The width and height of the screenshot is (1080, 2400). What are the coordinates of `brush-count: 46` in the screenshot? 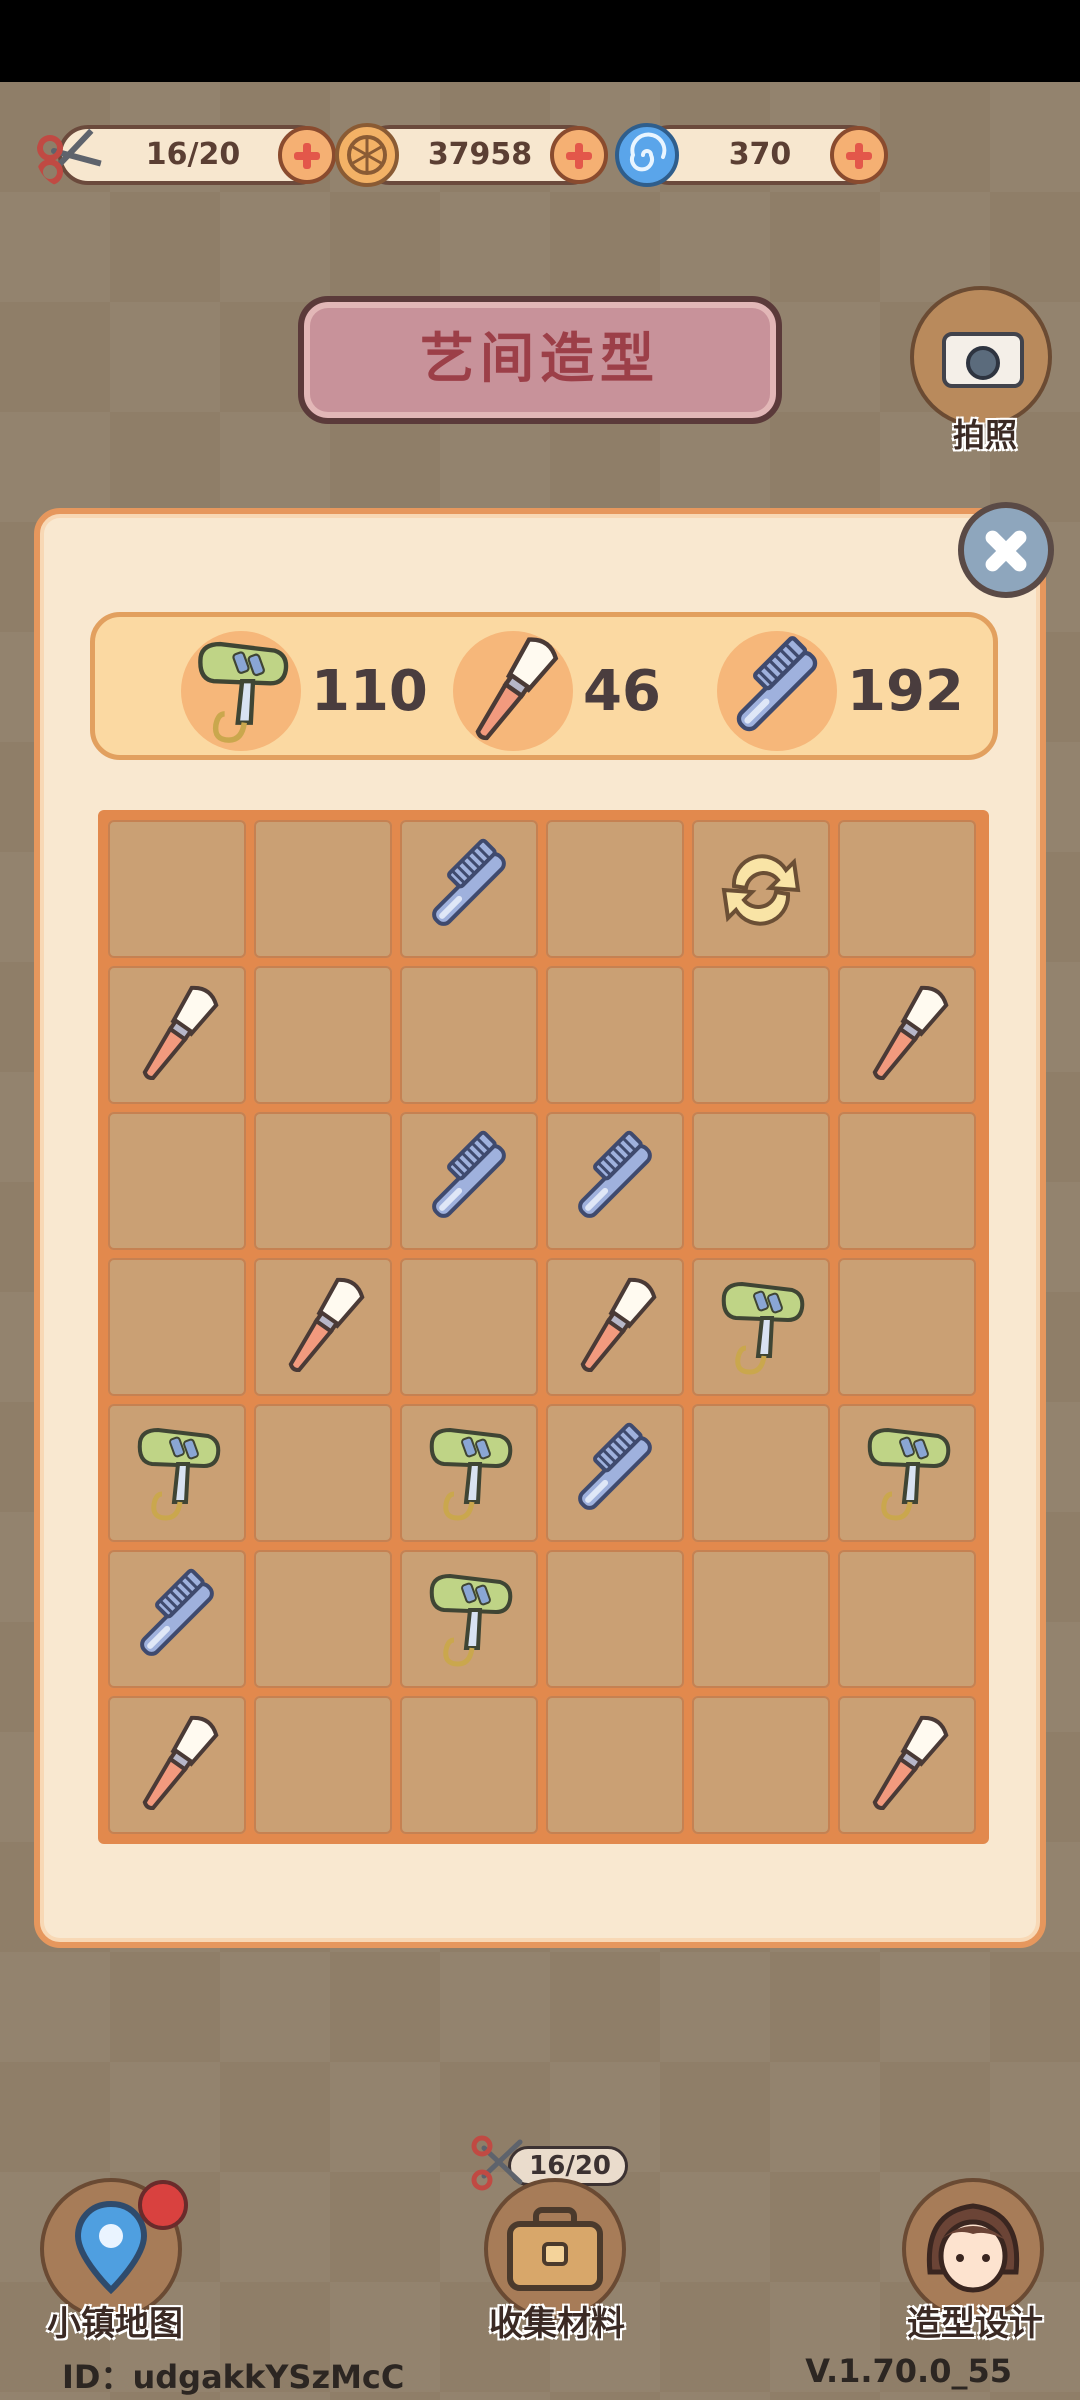 It's located at (557, 691).